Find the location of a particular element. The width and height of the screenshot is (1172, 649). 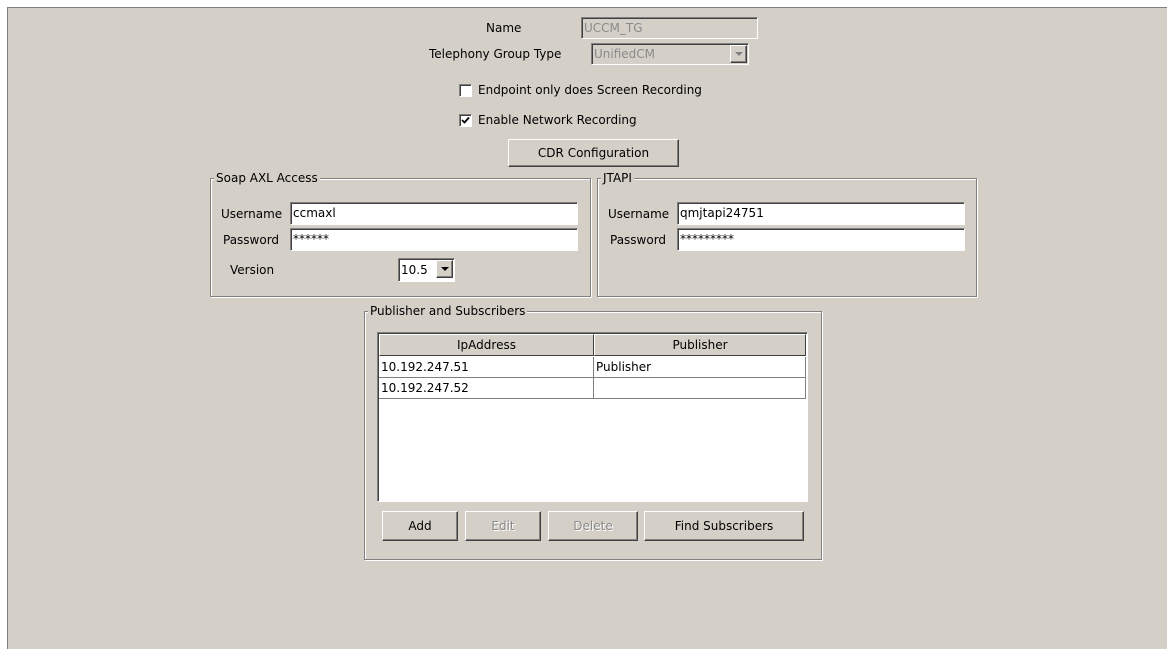

checkmark-icon is located at coordinates (465, 120).